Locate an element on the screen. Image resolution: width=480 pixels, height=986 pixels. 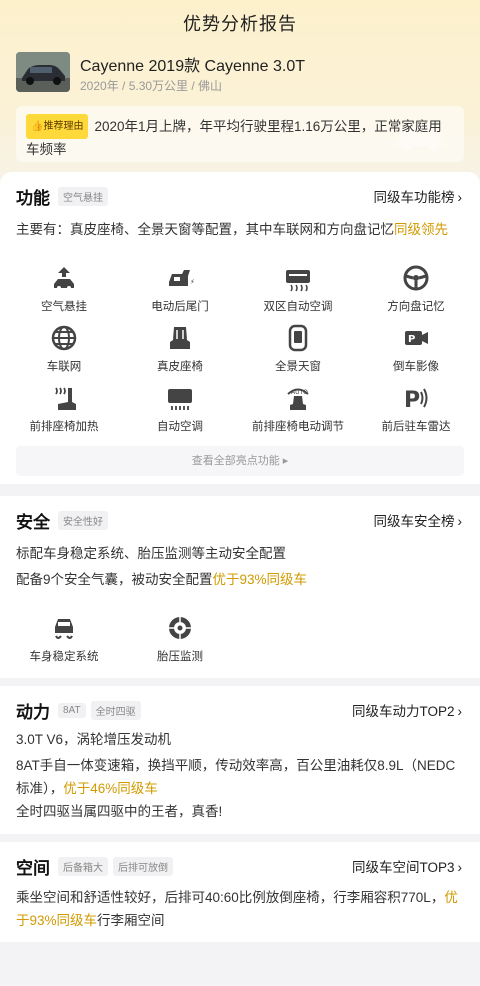
feature-item: 胎压监测 is located at coordinates (180, 639).